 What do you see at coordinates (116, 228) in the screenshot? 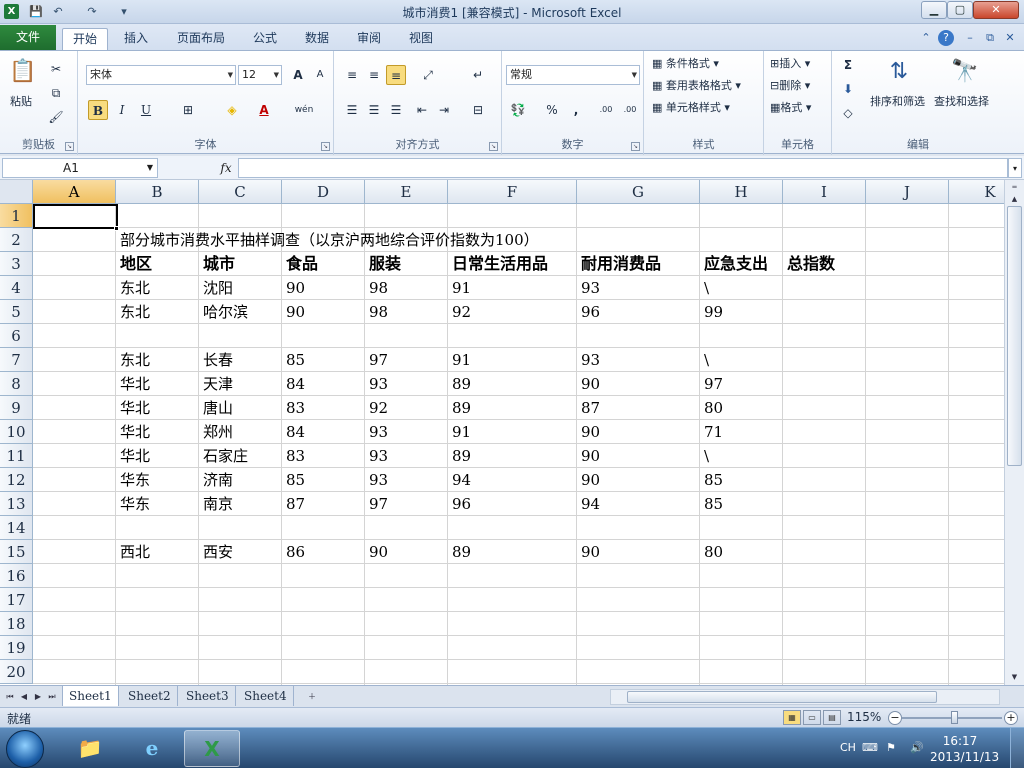
I see `fill-handle` at bounding box center [116, 228].